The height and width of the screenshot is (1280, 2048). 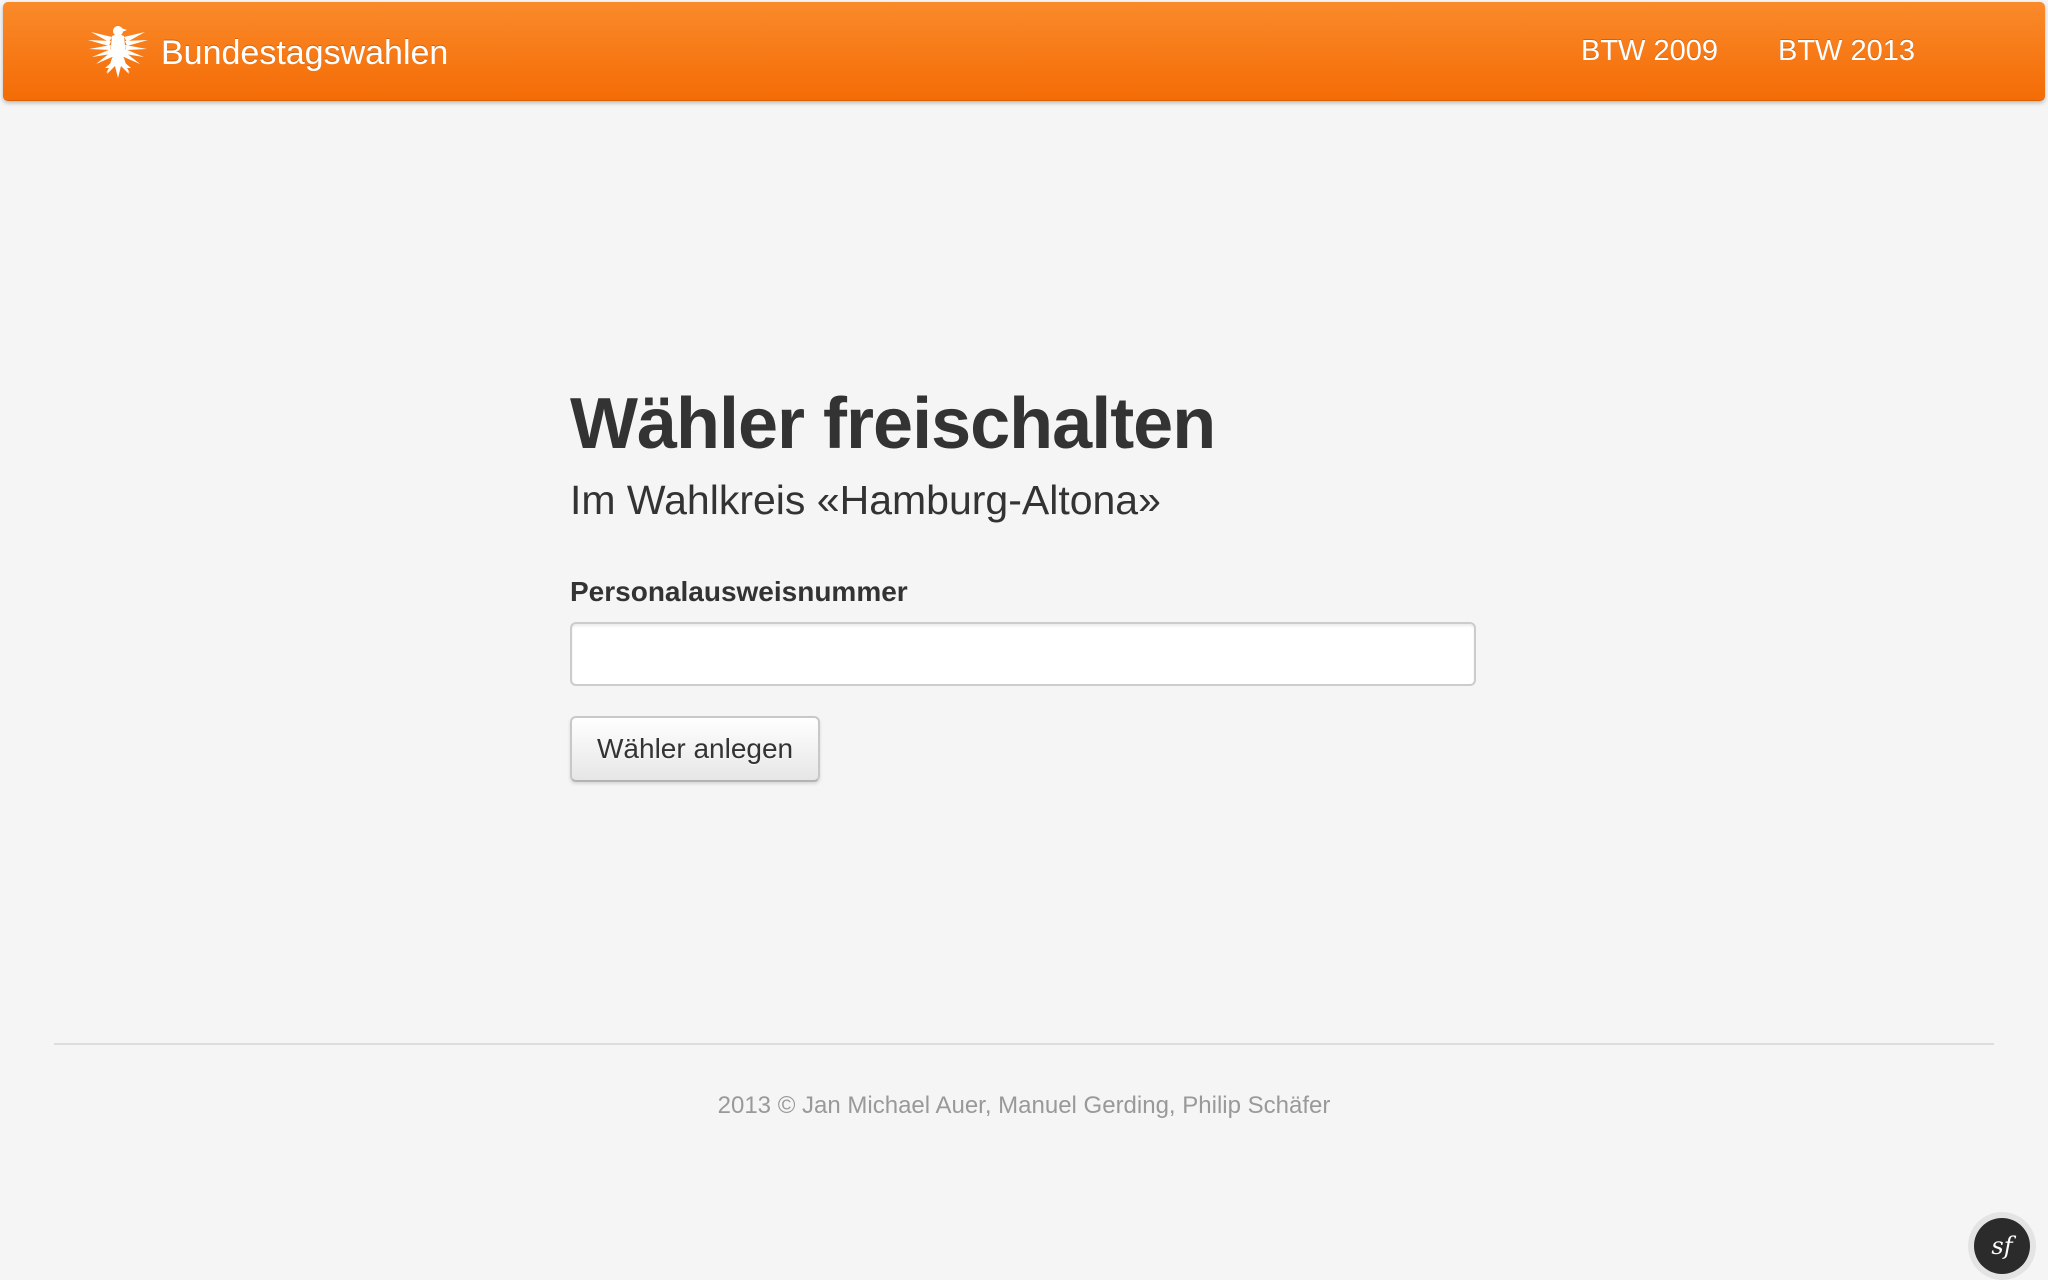 What do you see at coordinates (1024, 51) in the screenshot?
I see `navbar: Bundestagswahlen BTW 2009 BTW 2013` at bounding box center [1024, 51].